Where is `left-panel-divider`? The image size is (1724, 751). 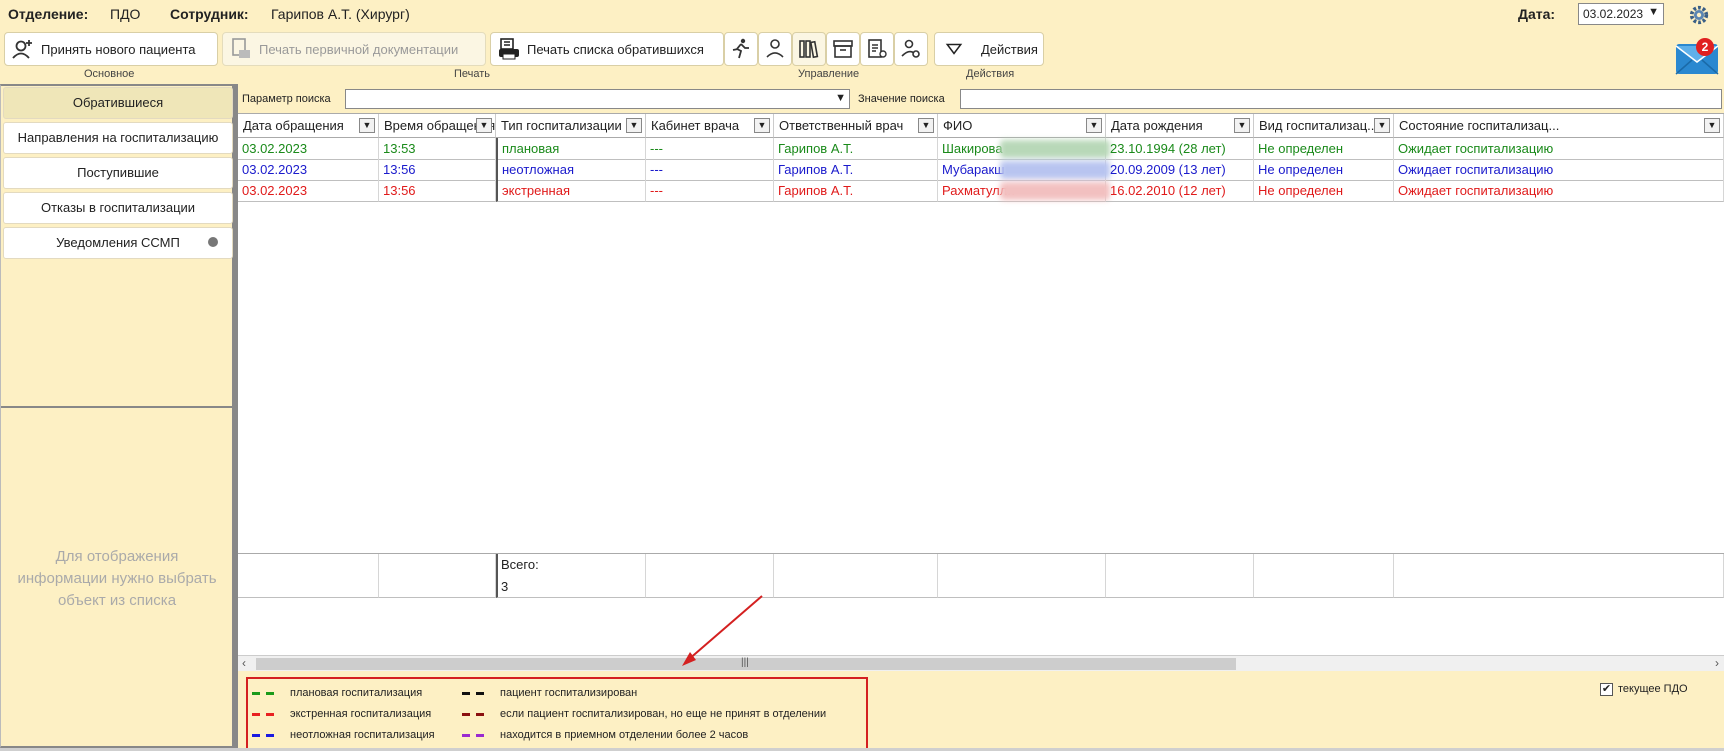
left-panel-divider is located at coordinates (117, 407).